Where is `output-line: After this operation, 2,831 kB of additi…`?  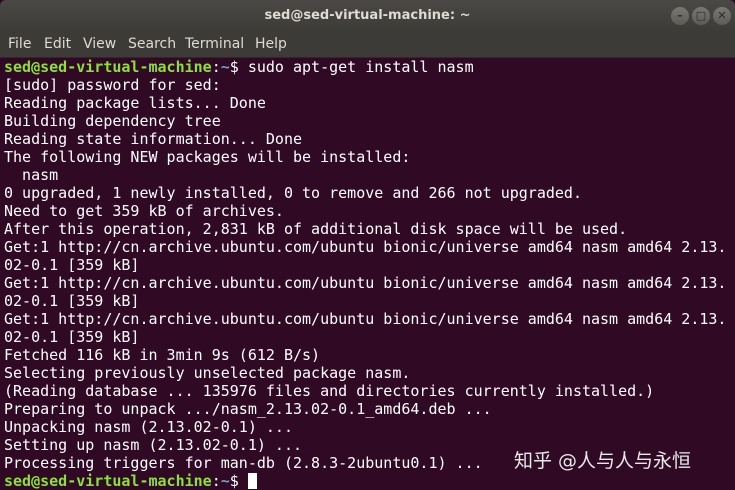 output-line: After this operation, 2,831 kB of additi… is located at coordinates (316, 229).